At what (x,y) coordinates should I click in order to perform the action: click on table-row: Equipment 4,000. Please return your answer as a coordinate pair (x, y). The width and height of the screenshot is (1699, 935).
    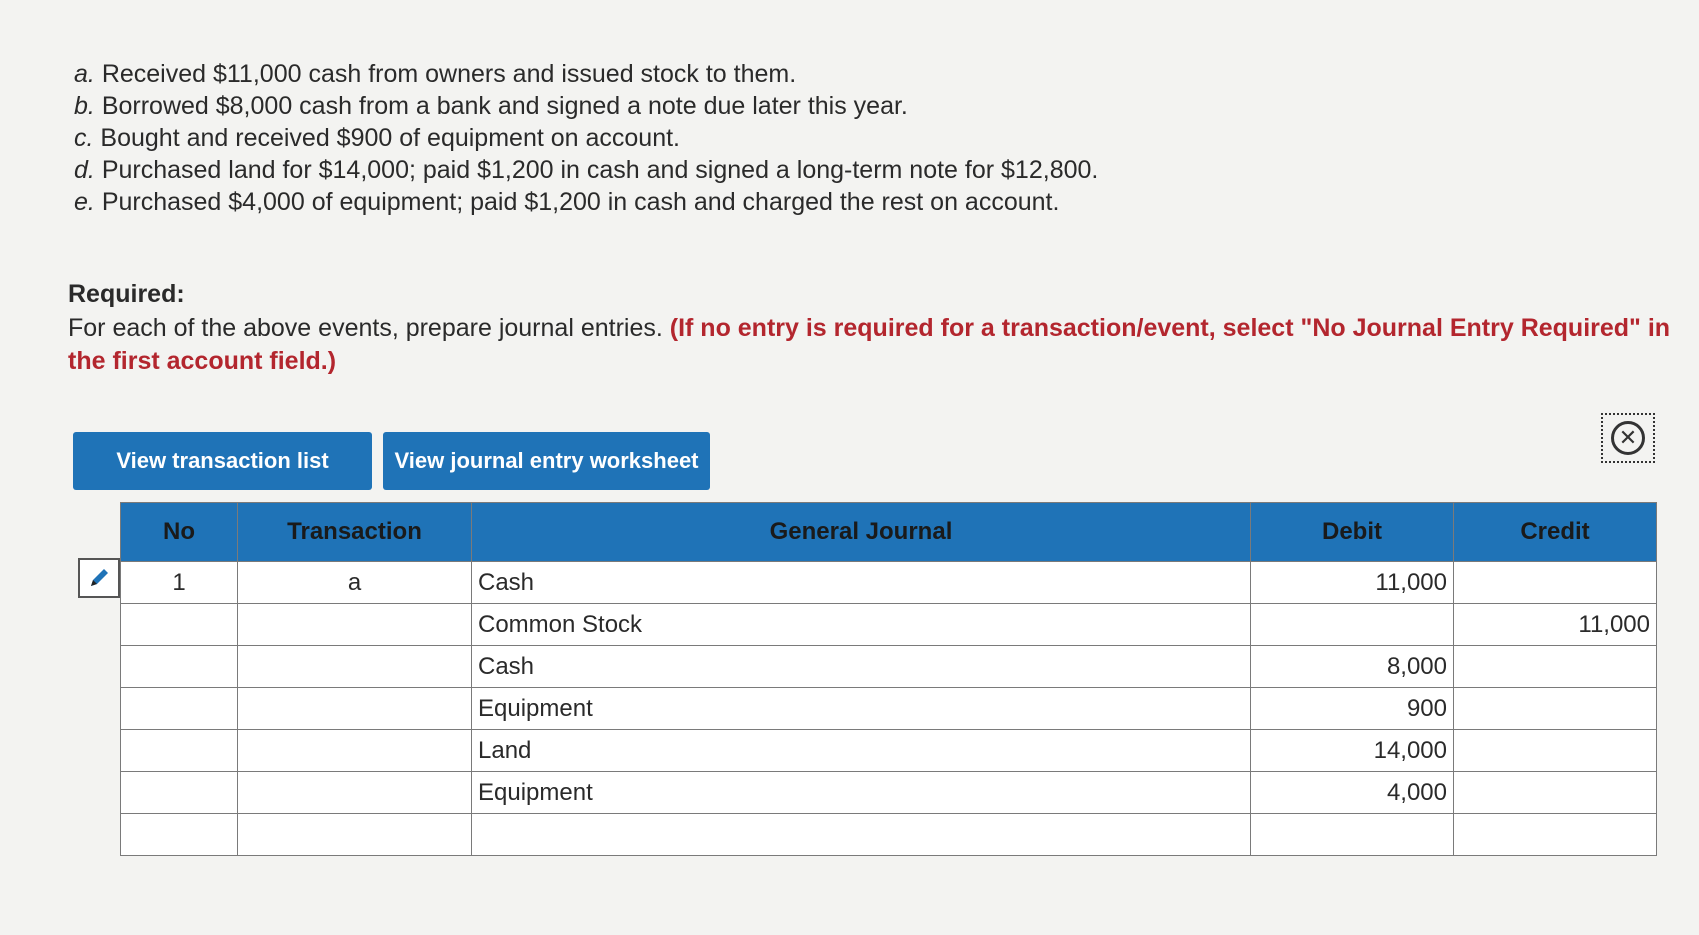
    Looking at the image, I should click on (888, 792).